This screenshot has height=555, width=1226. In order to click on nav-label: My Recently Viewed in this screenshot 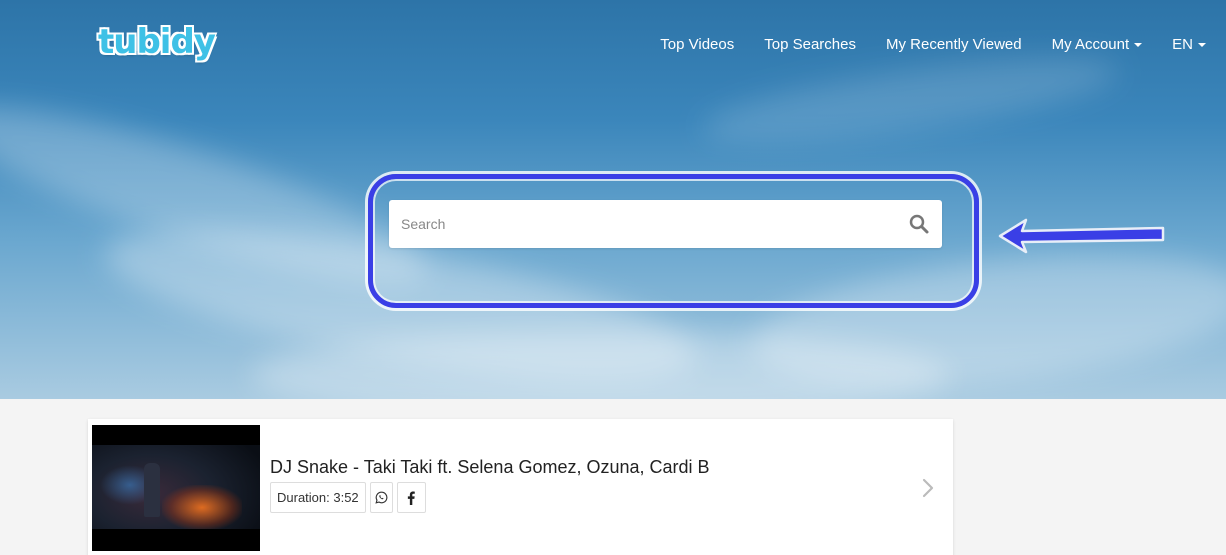, I will do `click(953, 44)`.